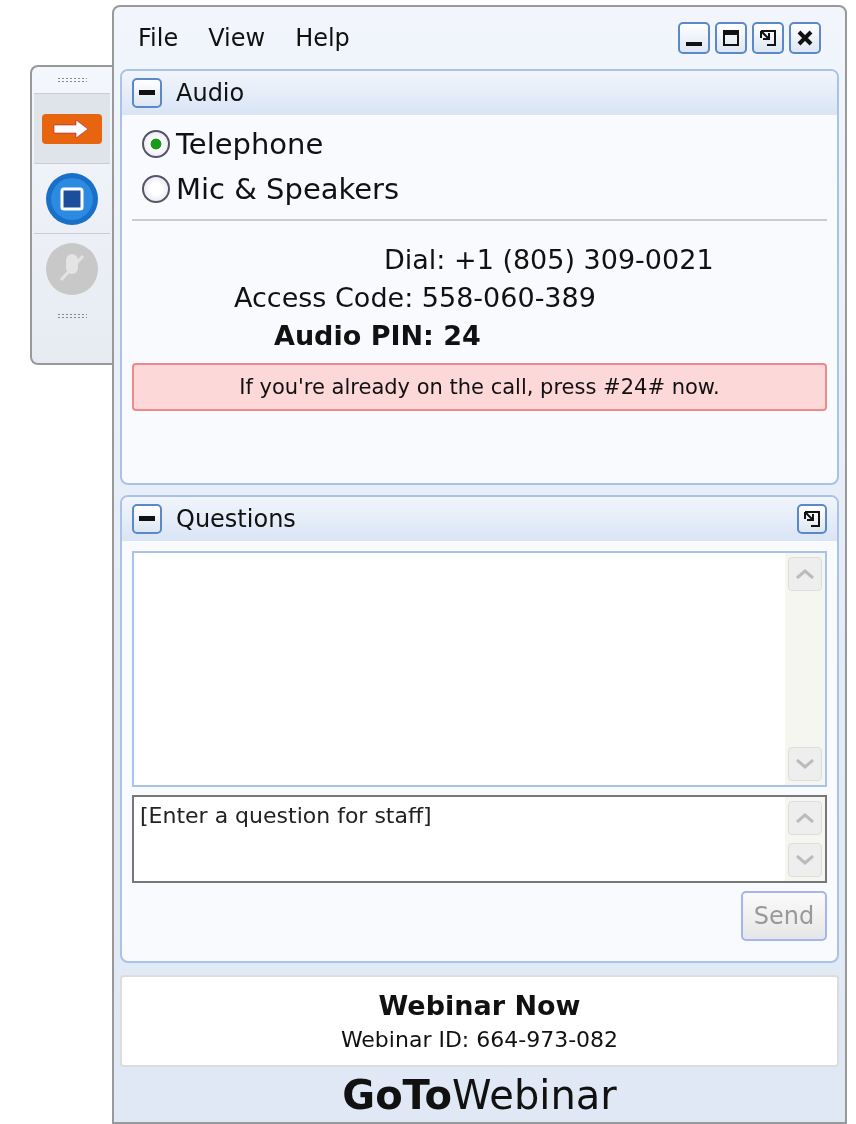  Describe the element at coordinates (72, 198) in the screenshot. I see `stop-icon` at that location.